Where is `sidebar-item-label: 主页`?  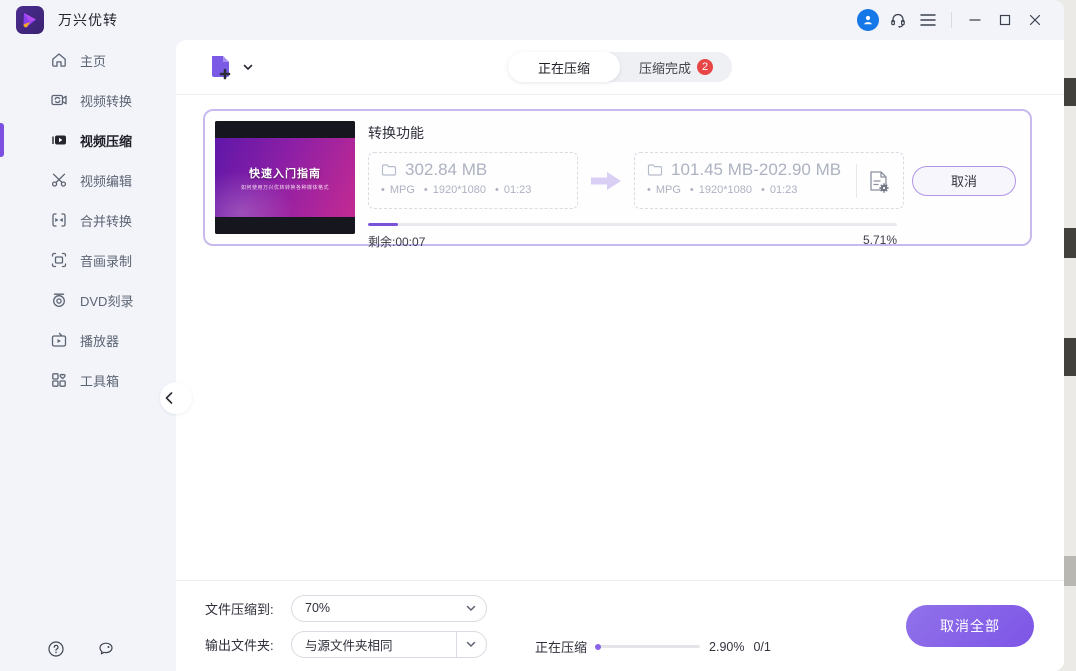 sidebar-item-label: 主页 is located at coordinates (93, 61).